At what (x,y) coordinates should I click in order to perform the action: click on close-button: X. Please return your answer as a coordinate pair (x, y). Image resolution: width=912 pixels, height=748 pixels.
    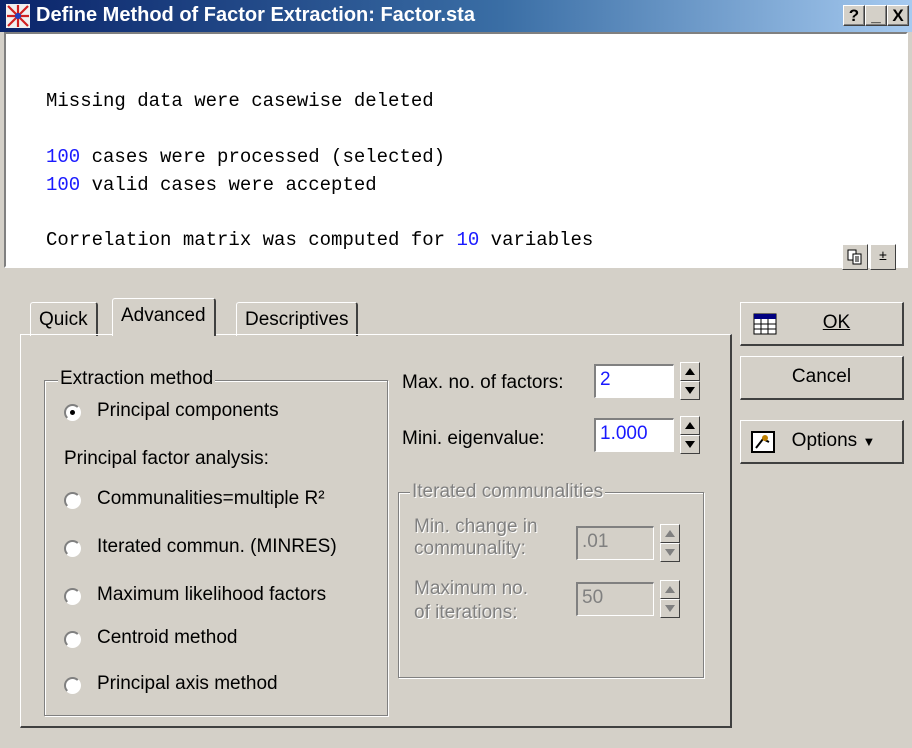
    Looking at the image, I should click on (898, 15).